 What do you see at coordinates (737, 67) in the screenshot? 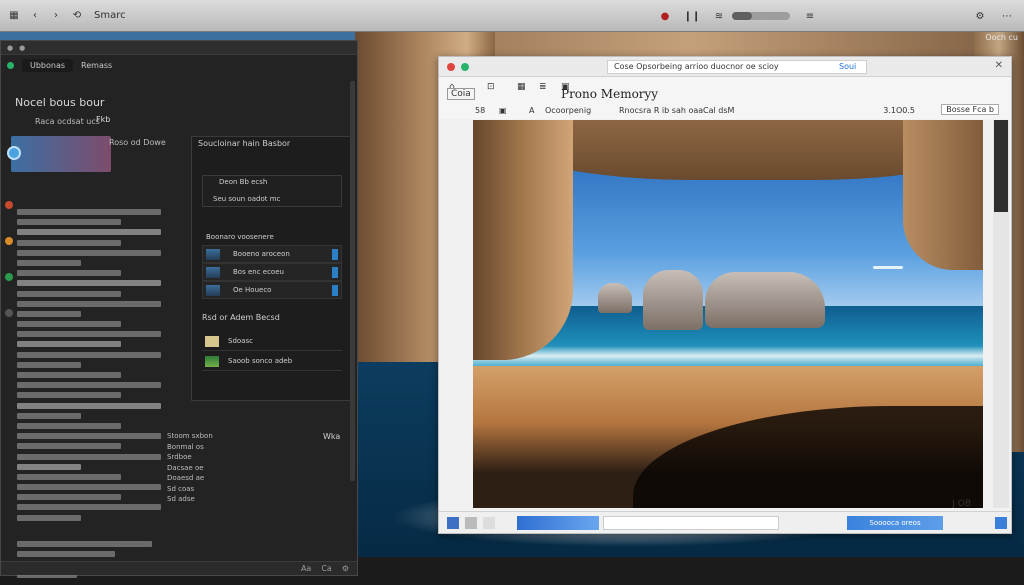
I see `address-field: Cose Opsorbeing arrioo duocnor oe scioy` at bounding box center [737, 67].